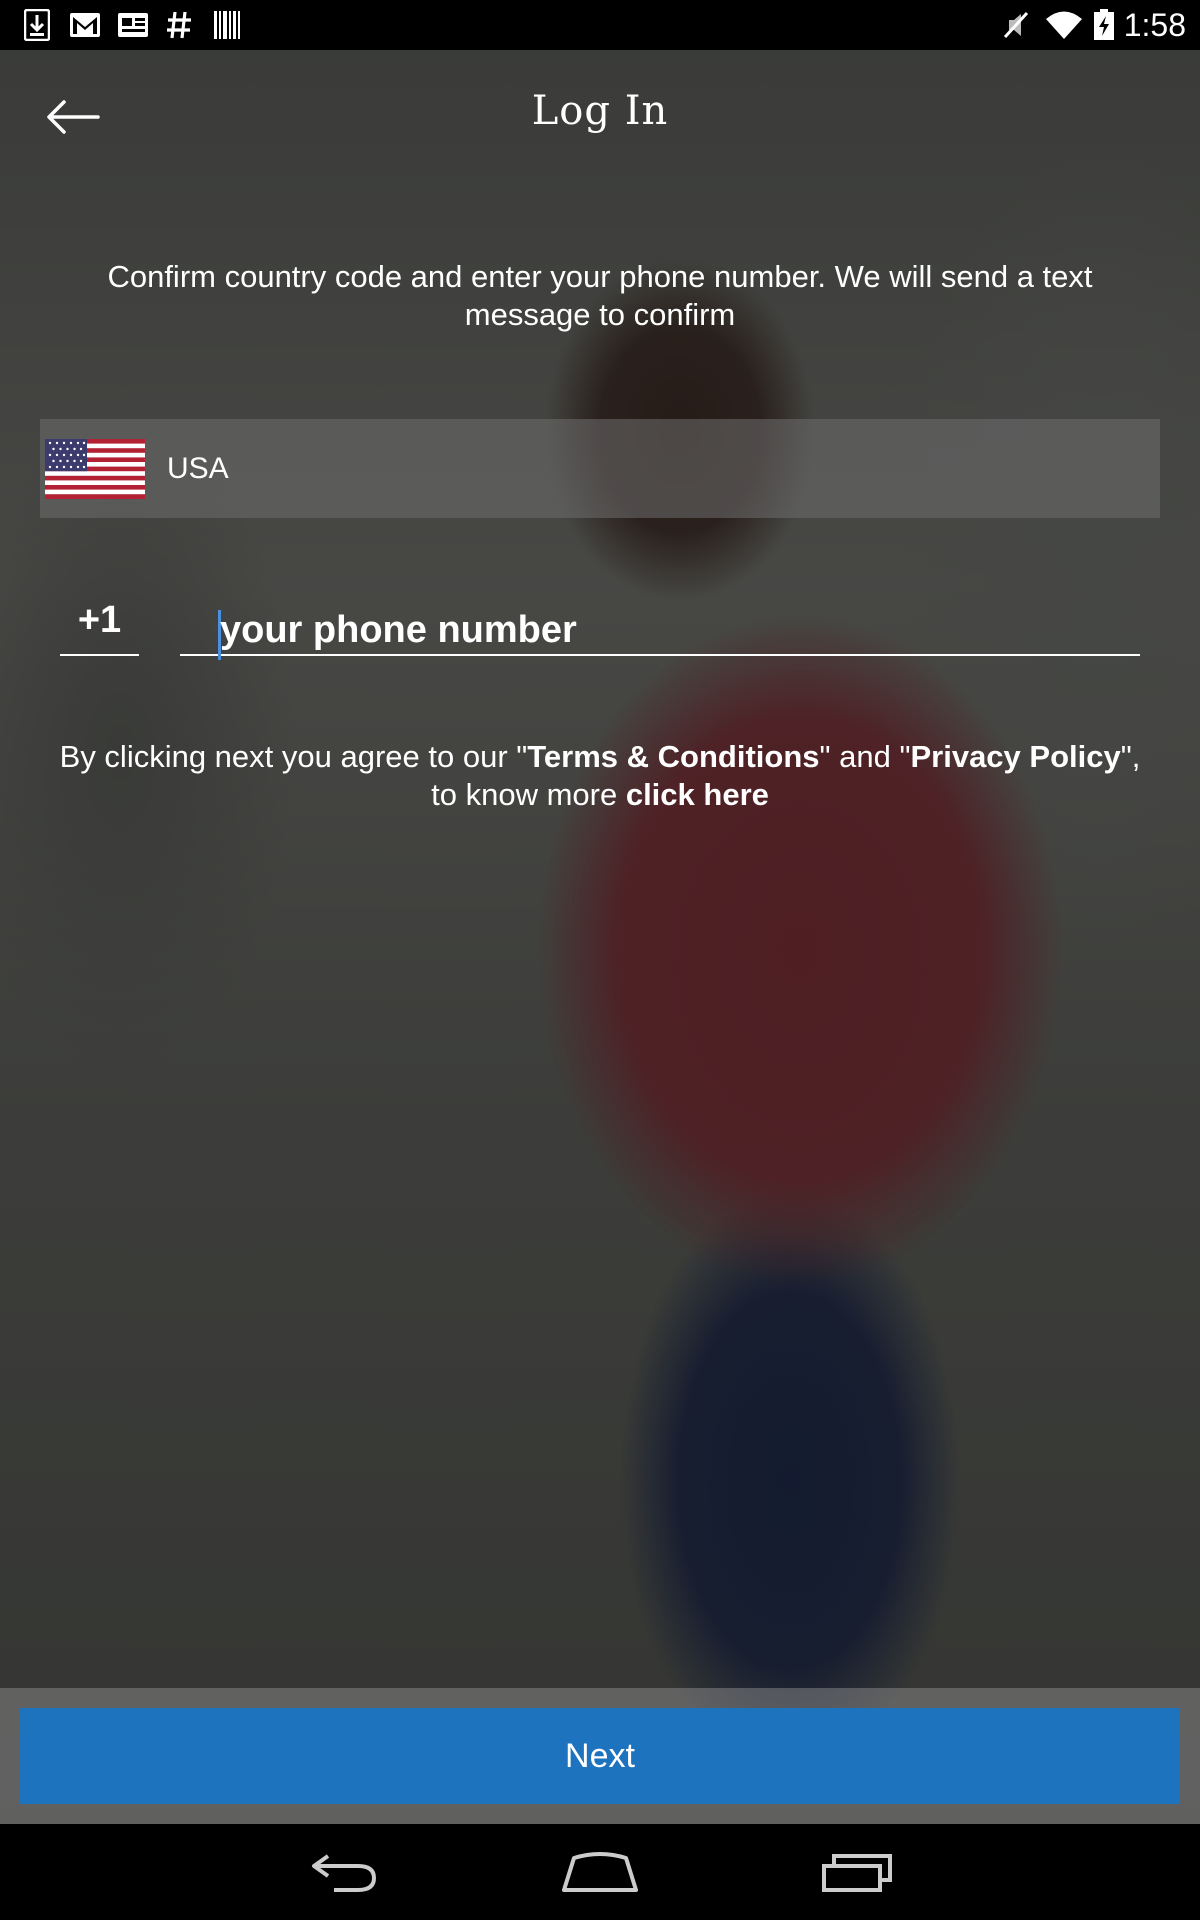  I want to click on terms-conditions-link: Terms & Conditions, so click(673, 756).